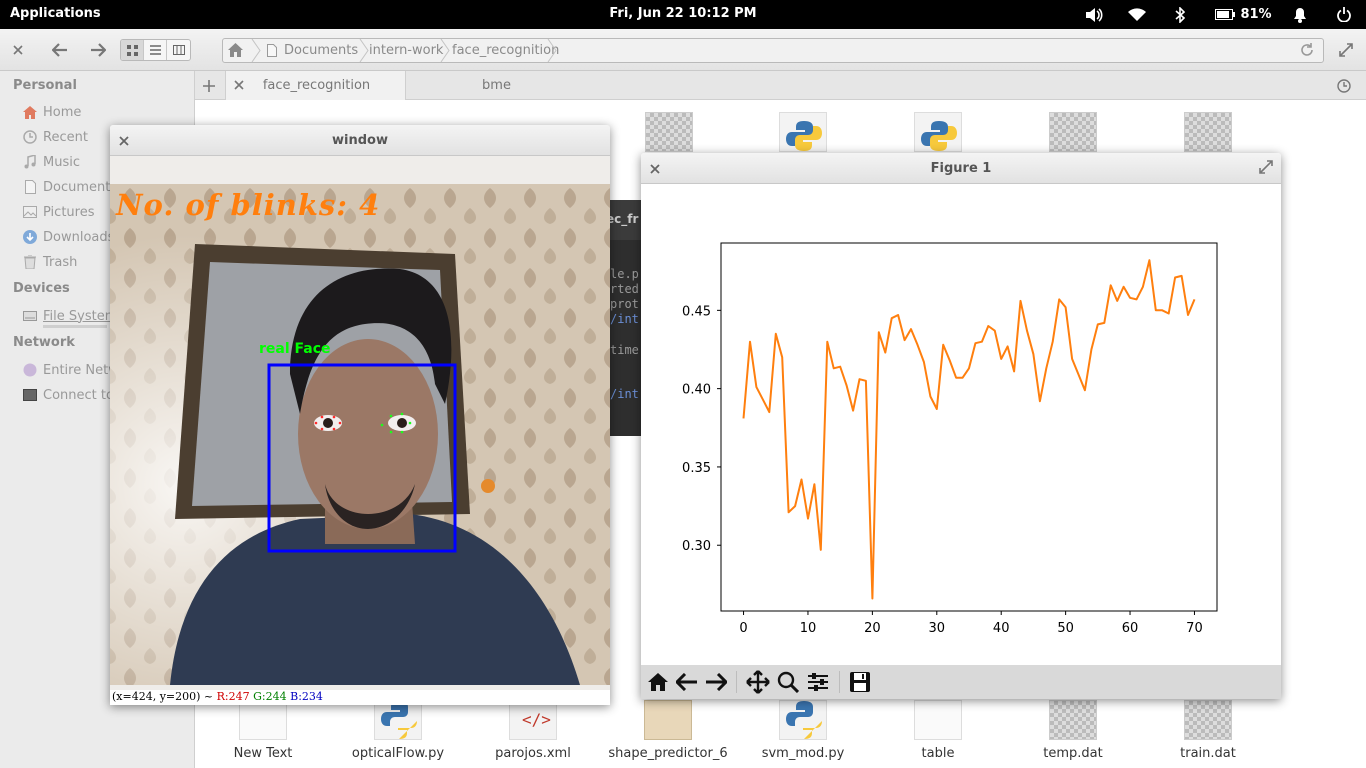 This screenshot has height=768, width=1366. I want to click on tab-face-recognition: face_recognition, so click(315, 85).